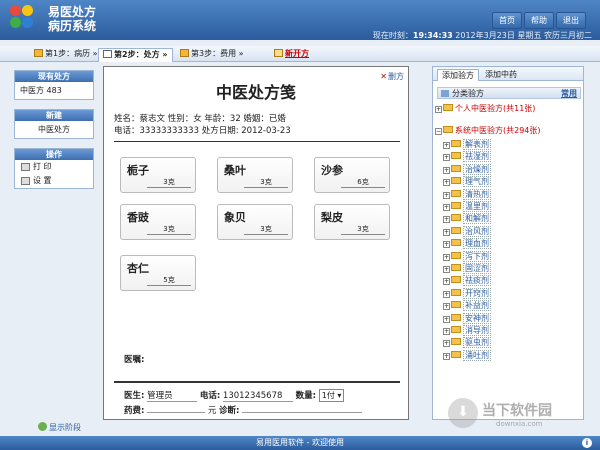 The height and width of the screenshot is (450, 600). I want to click on tree-node-label: 个人中医验方(共11张), so click(495, 108).